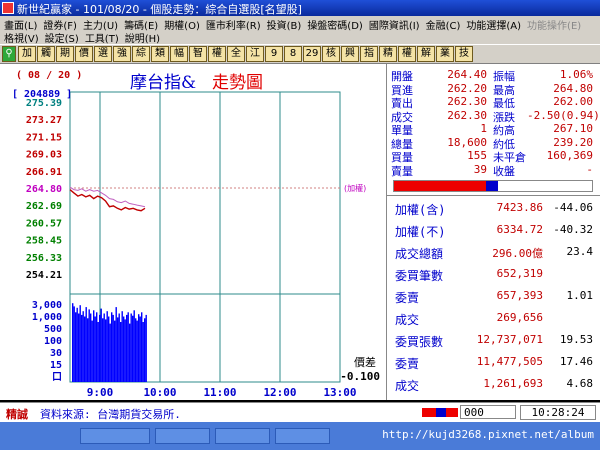 This screenshot has height=450, width=600. Describe the element at coordinates (312, 54) in the screenshot. I see `toolbar-button: 29` at that location.